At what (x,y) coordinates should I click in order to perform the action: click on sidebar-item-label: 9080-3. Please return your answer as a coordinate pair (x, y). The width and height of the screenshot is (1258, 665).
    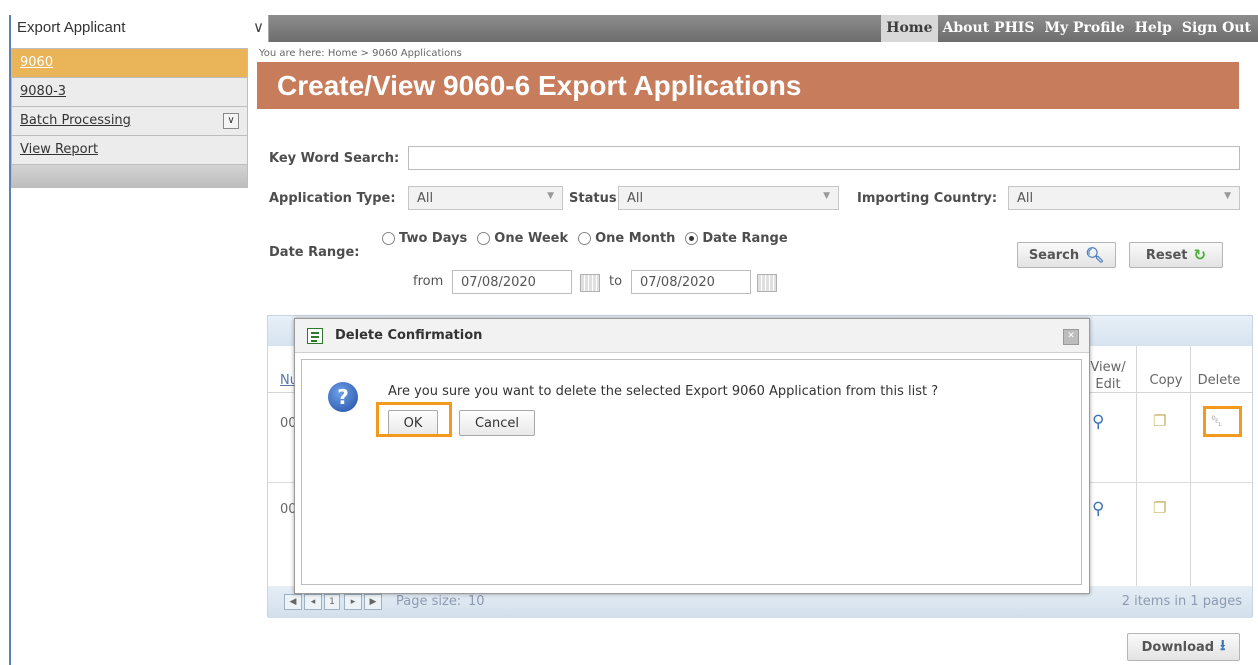
    Looking at the image, I should click on (43, 91).